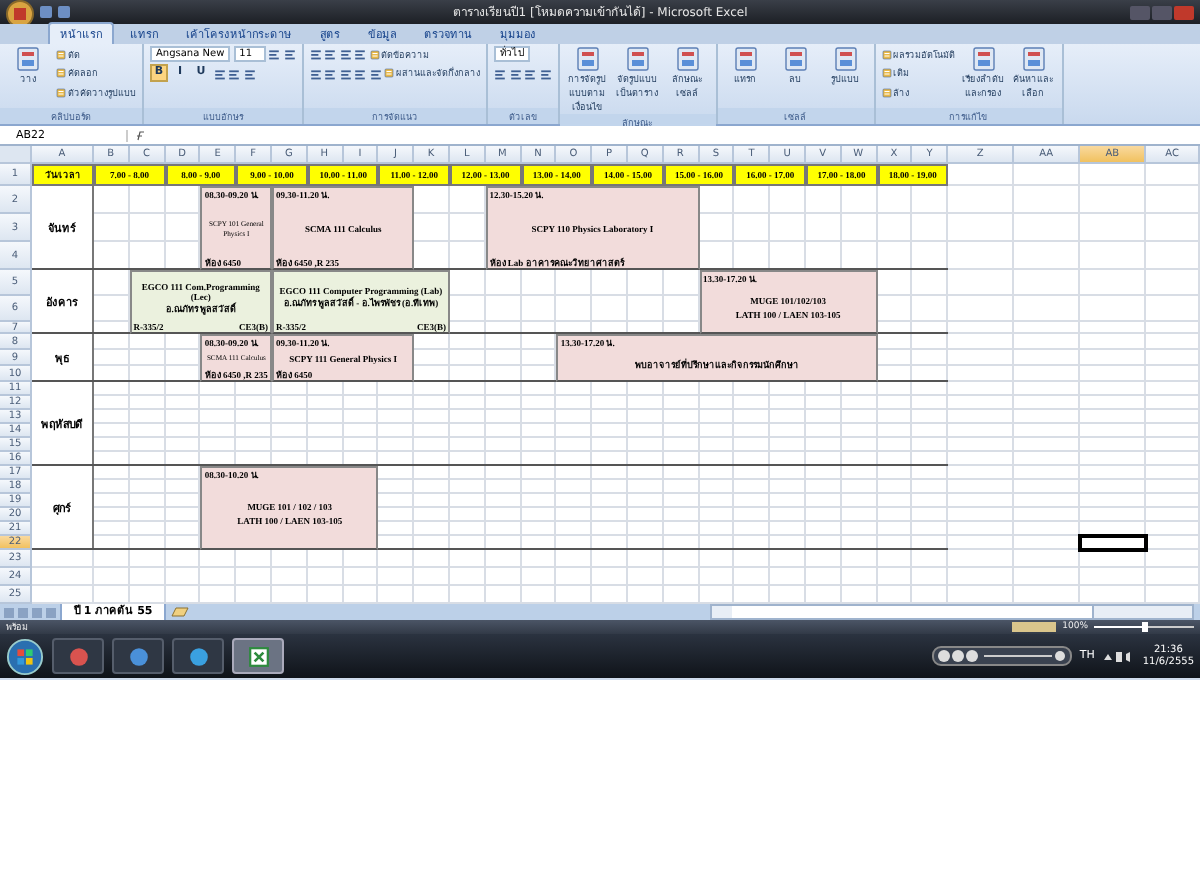 The height and width of the screenshot is (896, 1200). I want to click on start-button, so click(25, 656).